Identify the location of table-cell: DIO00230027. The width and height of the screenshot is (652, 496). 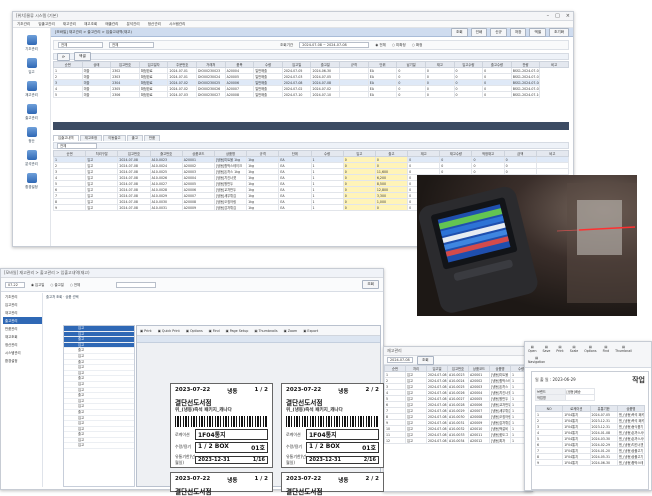
(211, 94).